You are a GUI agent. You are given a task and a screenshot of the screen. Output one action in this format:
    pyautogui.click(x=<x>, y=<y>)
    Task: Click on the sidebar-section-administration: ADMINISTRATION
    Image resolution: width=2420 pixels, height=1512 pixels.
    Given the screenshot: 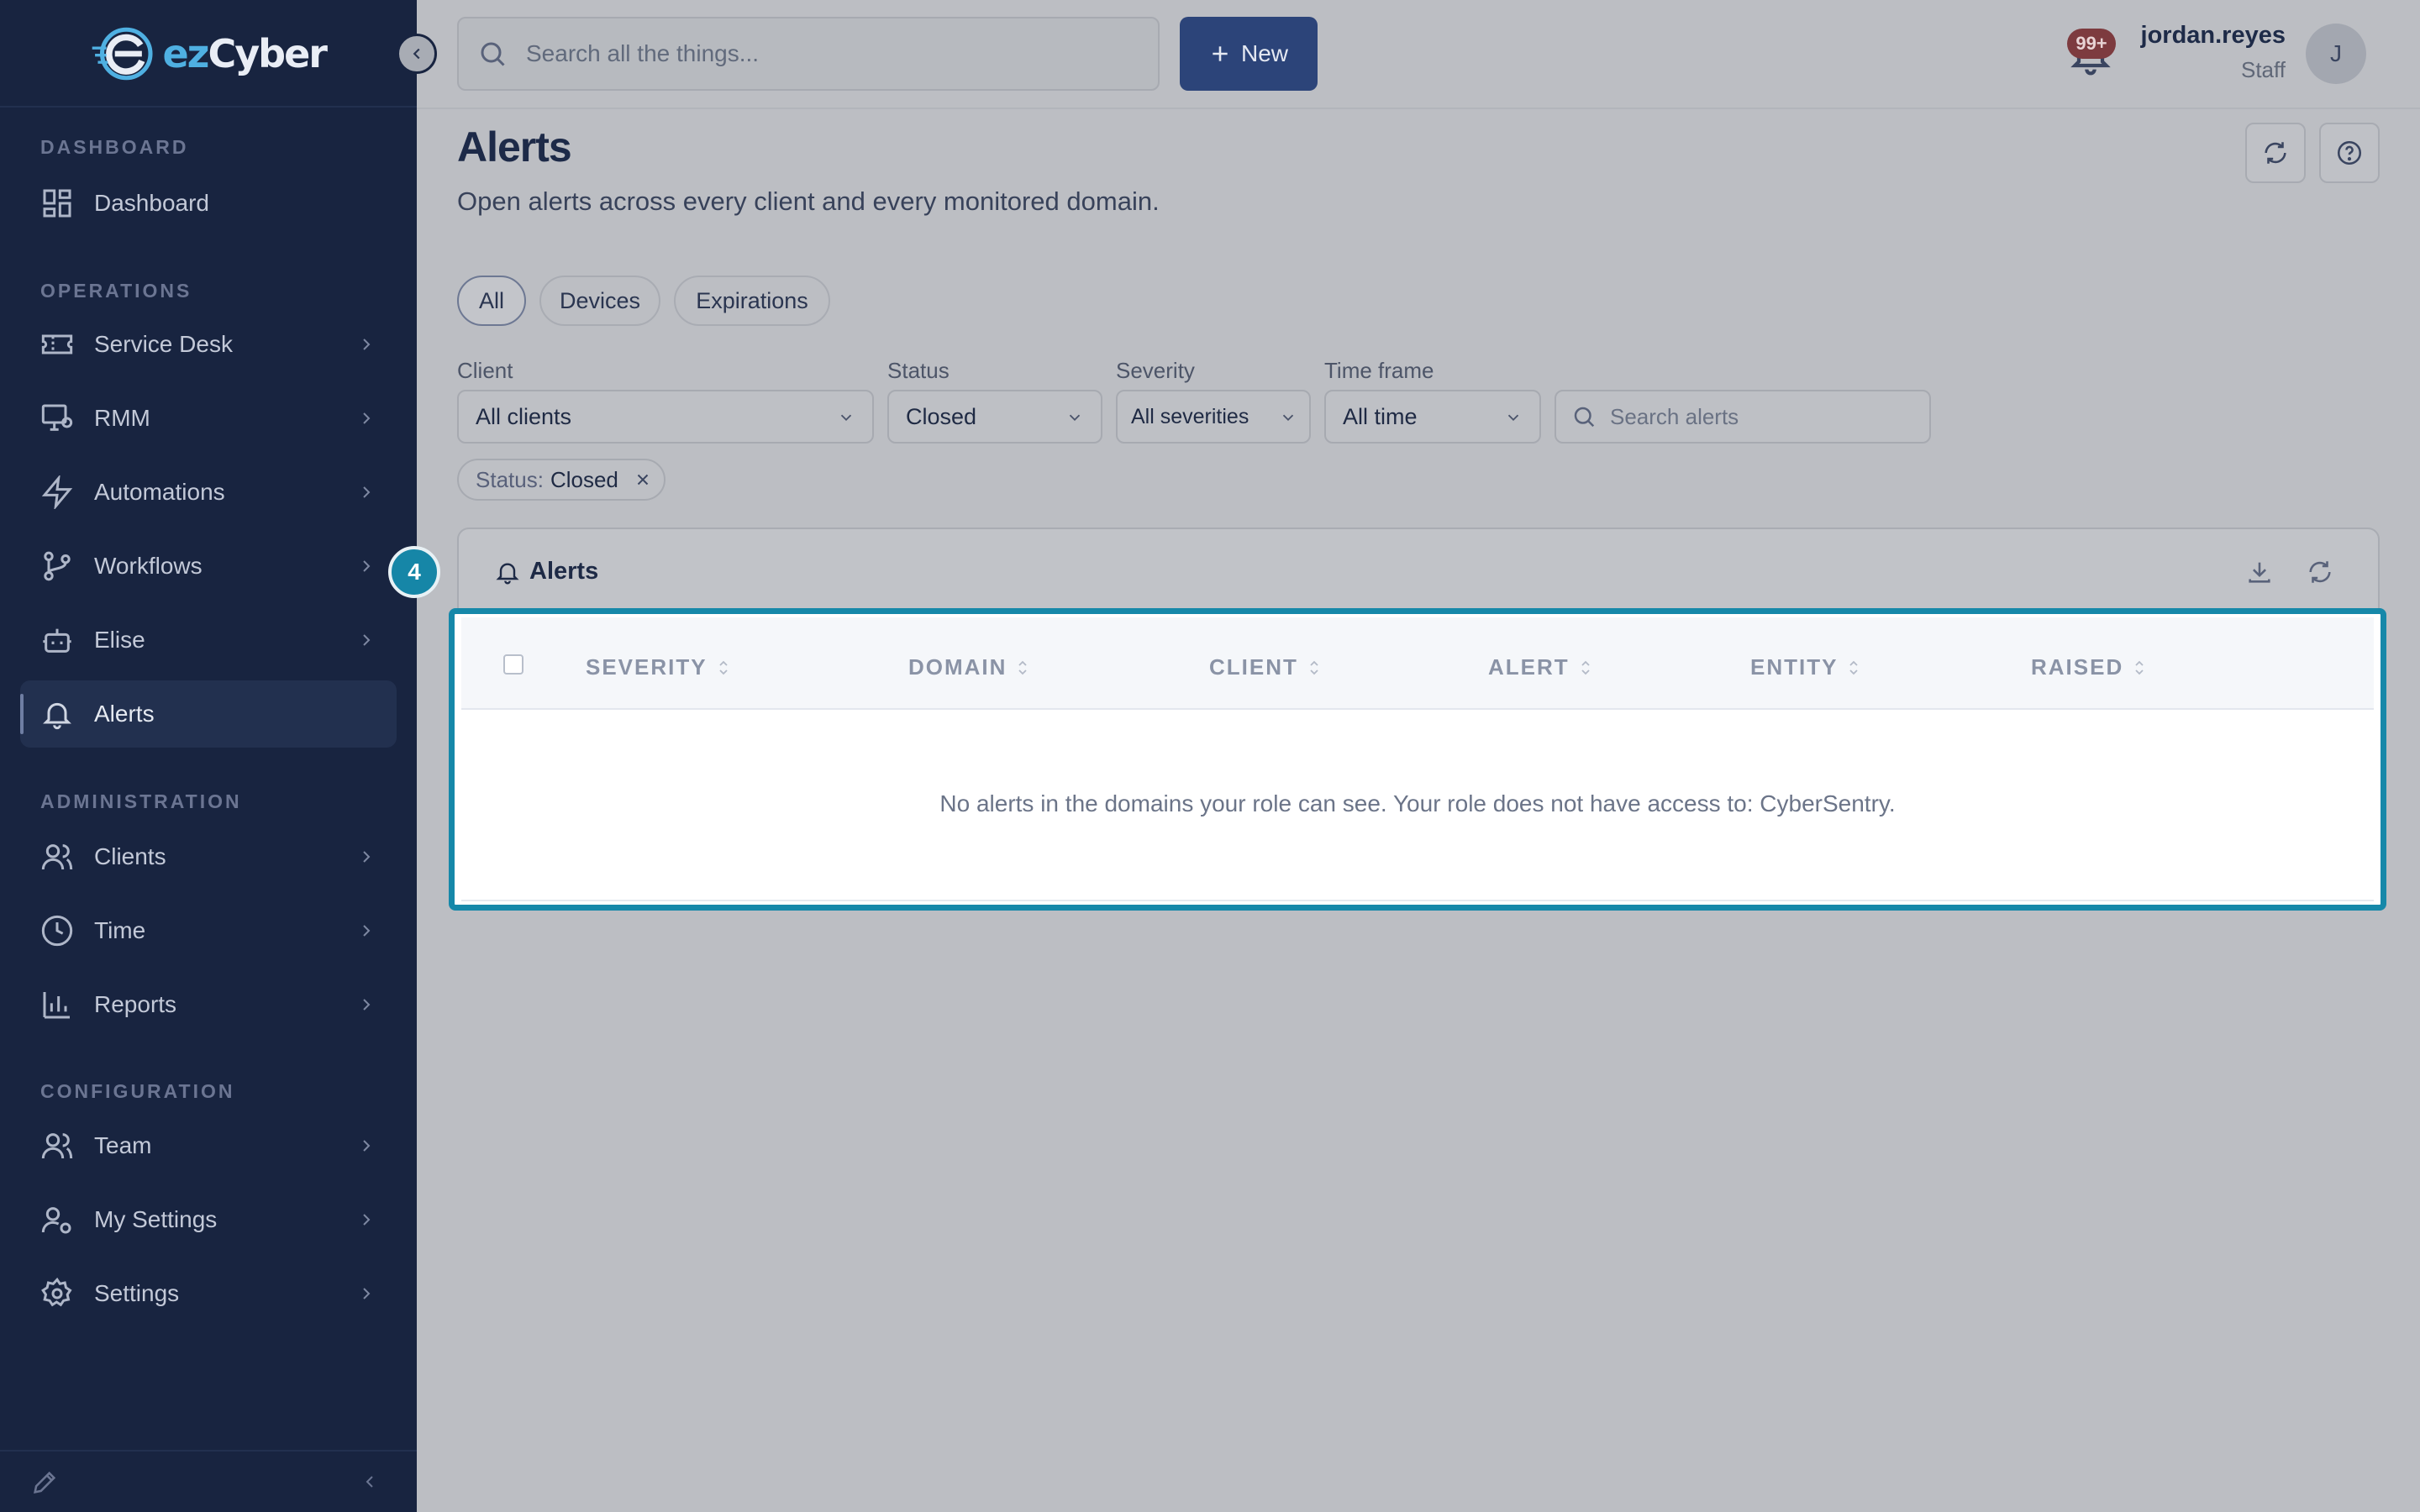 What is the action you would take?
    pyautogui.click(x=141, y=801)
    